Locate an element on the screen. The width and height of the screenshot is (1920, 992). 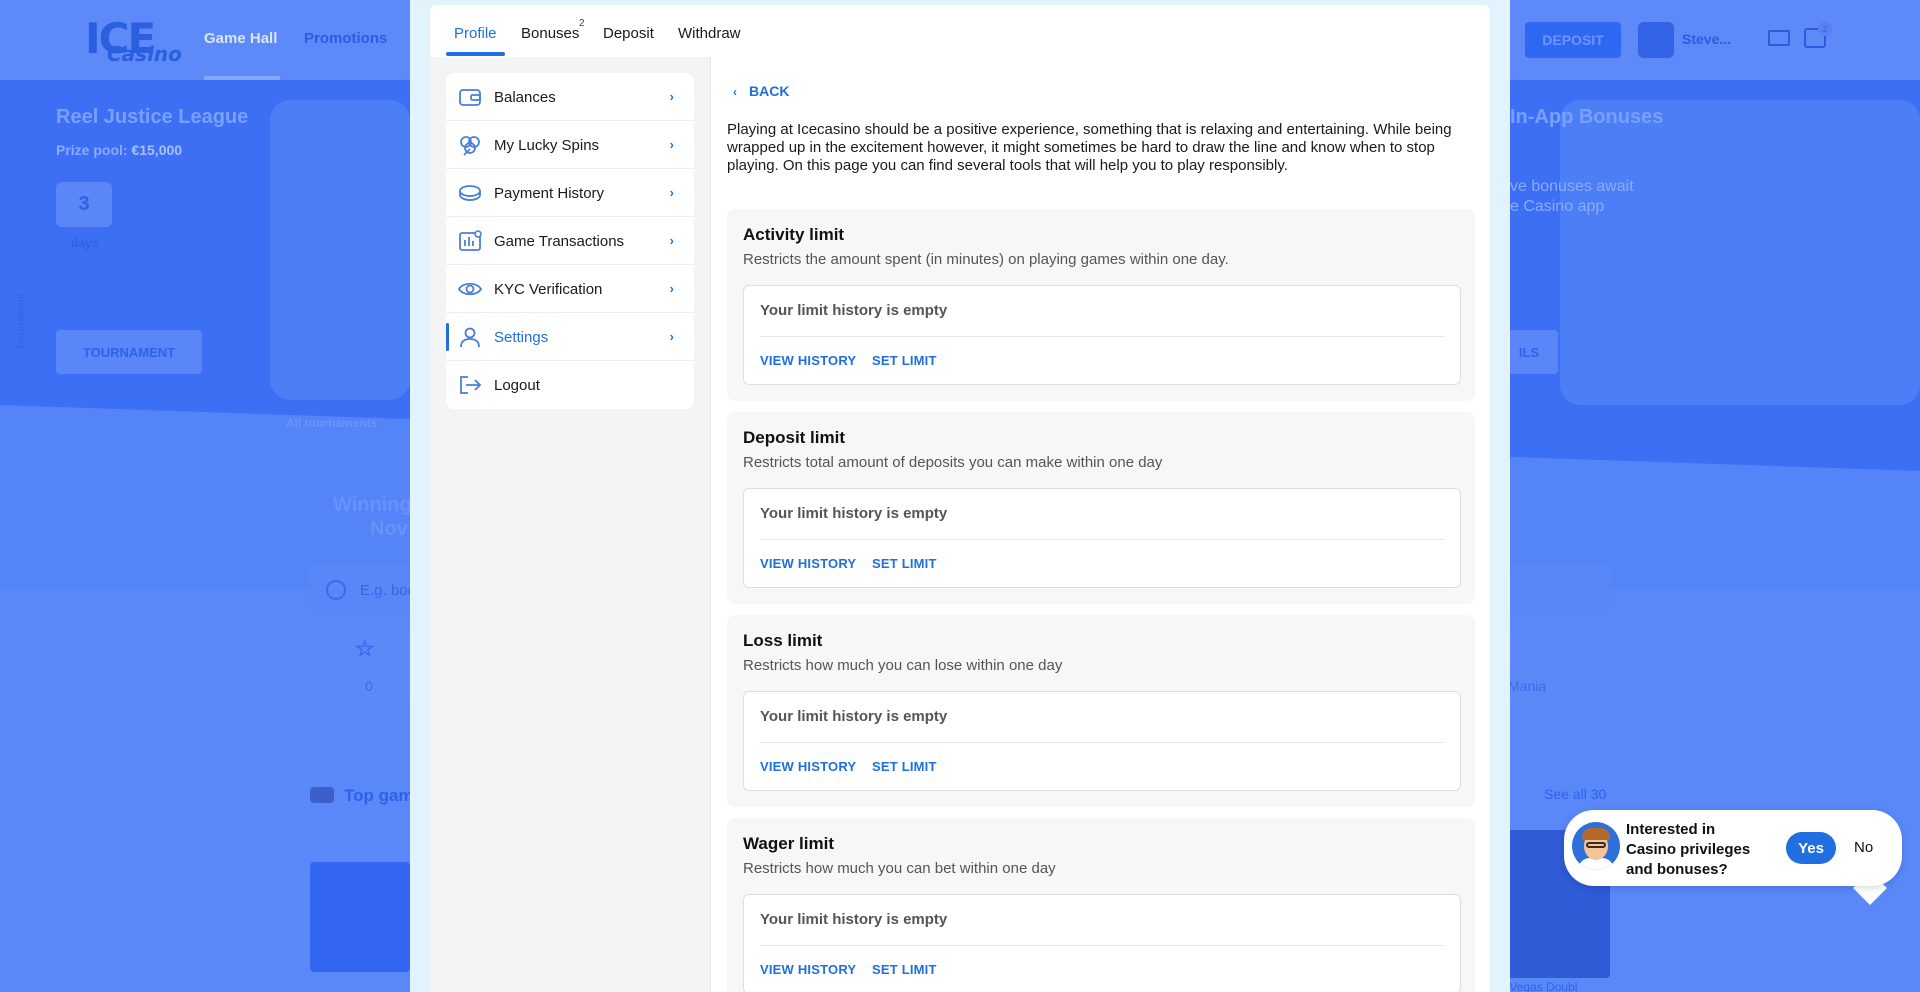
clover-icon is located at coordinates (470, 145).